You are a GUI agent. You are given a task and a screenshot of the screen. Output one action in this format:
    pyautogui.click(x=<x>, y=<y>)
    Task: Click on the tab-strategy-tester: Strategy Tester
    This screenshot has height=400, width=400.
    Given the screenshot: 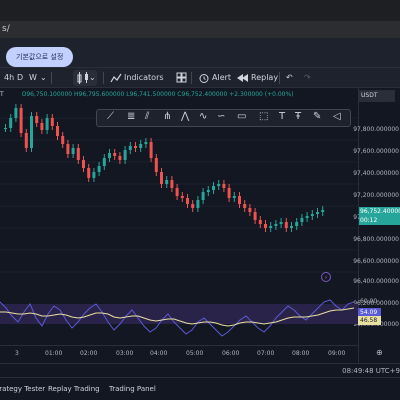 What is the action you would take?
    pyautogui.click(x=22, y=389)
    